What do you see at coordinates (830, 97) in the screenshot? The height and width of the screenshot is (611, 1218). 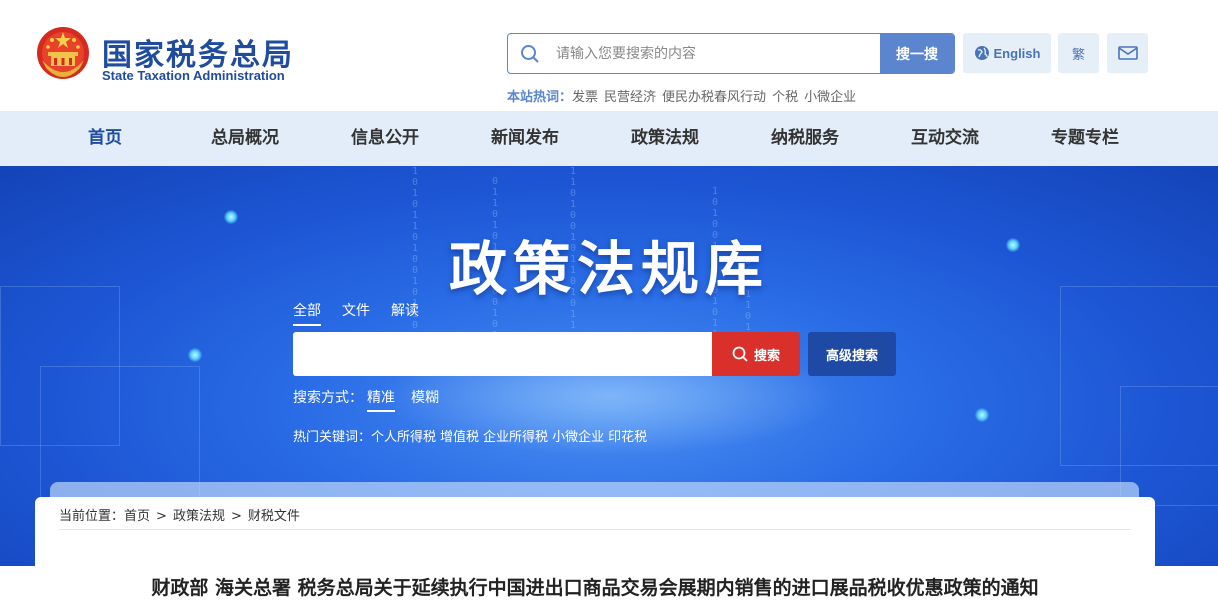 I see `hotword-link: 小微企业` at bounding box center [830, 97].